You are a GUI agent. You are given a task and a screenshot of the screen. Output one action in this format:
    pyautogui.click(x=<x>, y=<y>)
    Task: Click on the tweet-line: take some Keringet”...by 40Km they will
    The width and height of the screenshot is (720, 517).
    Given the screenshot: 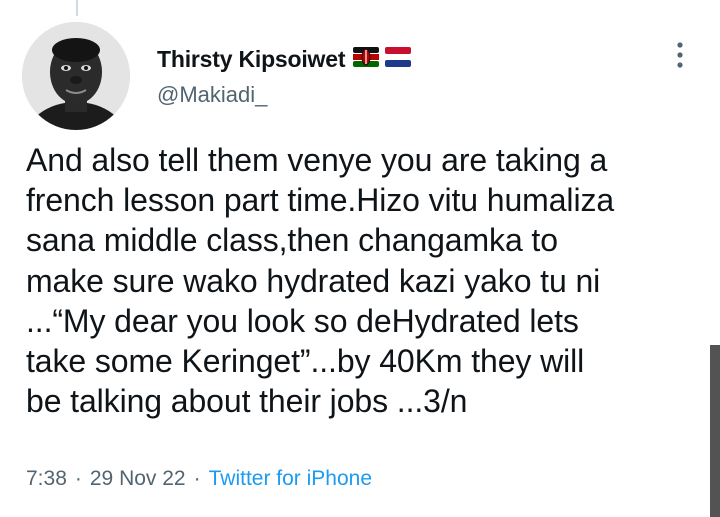 What is the action you would take?
    pyautogui.click(x=305, y=361)
    